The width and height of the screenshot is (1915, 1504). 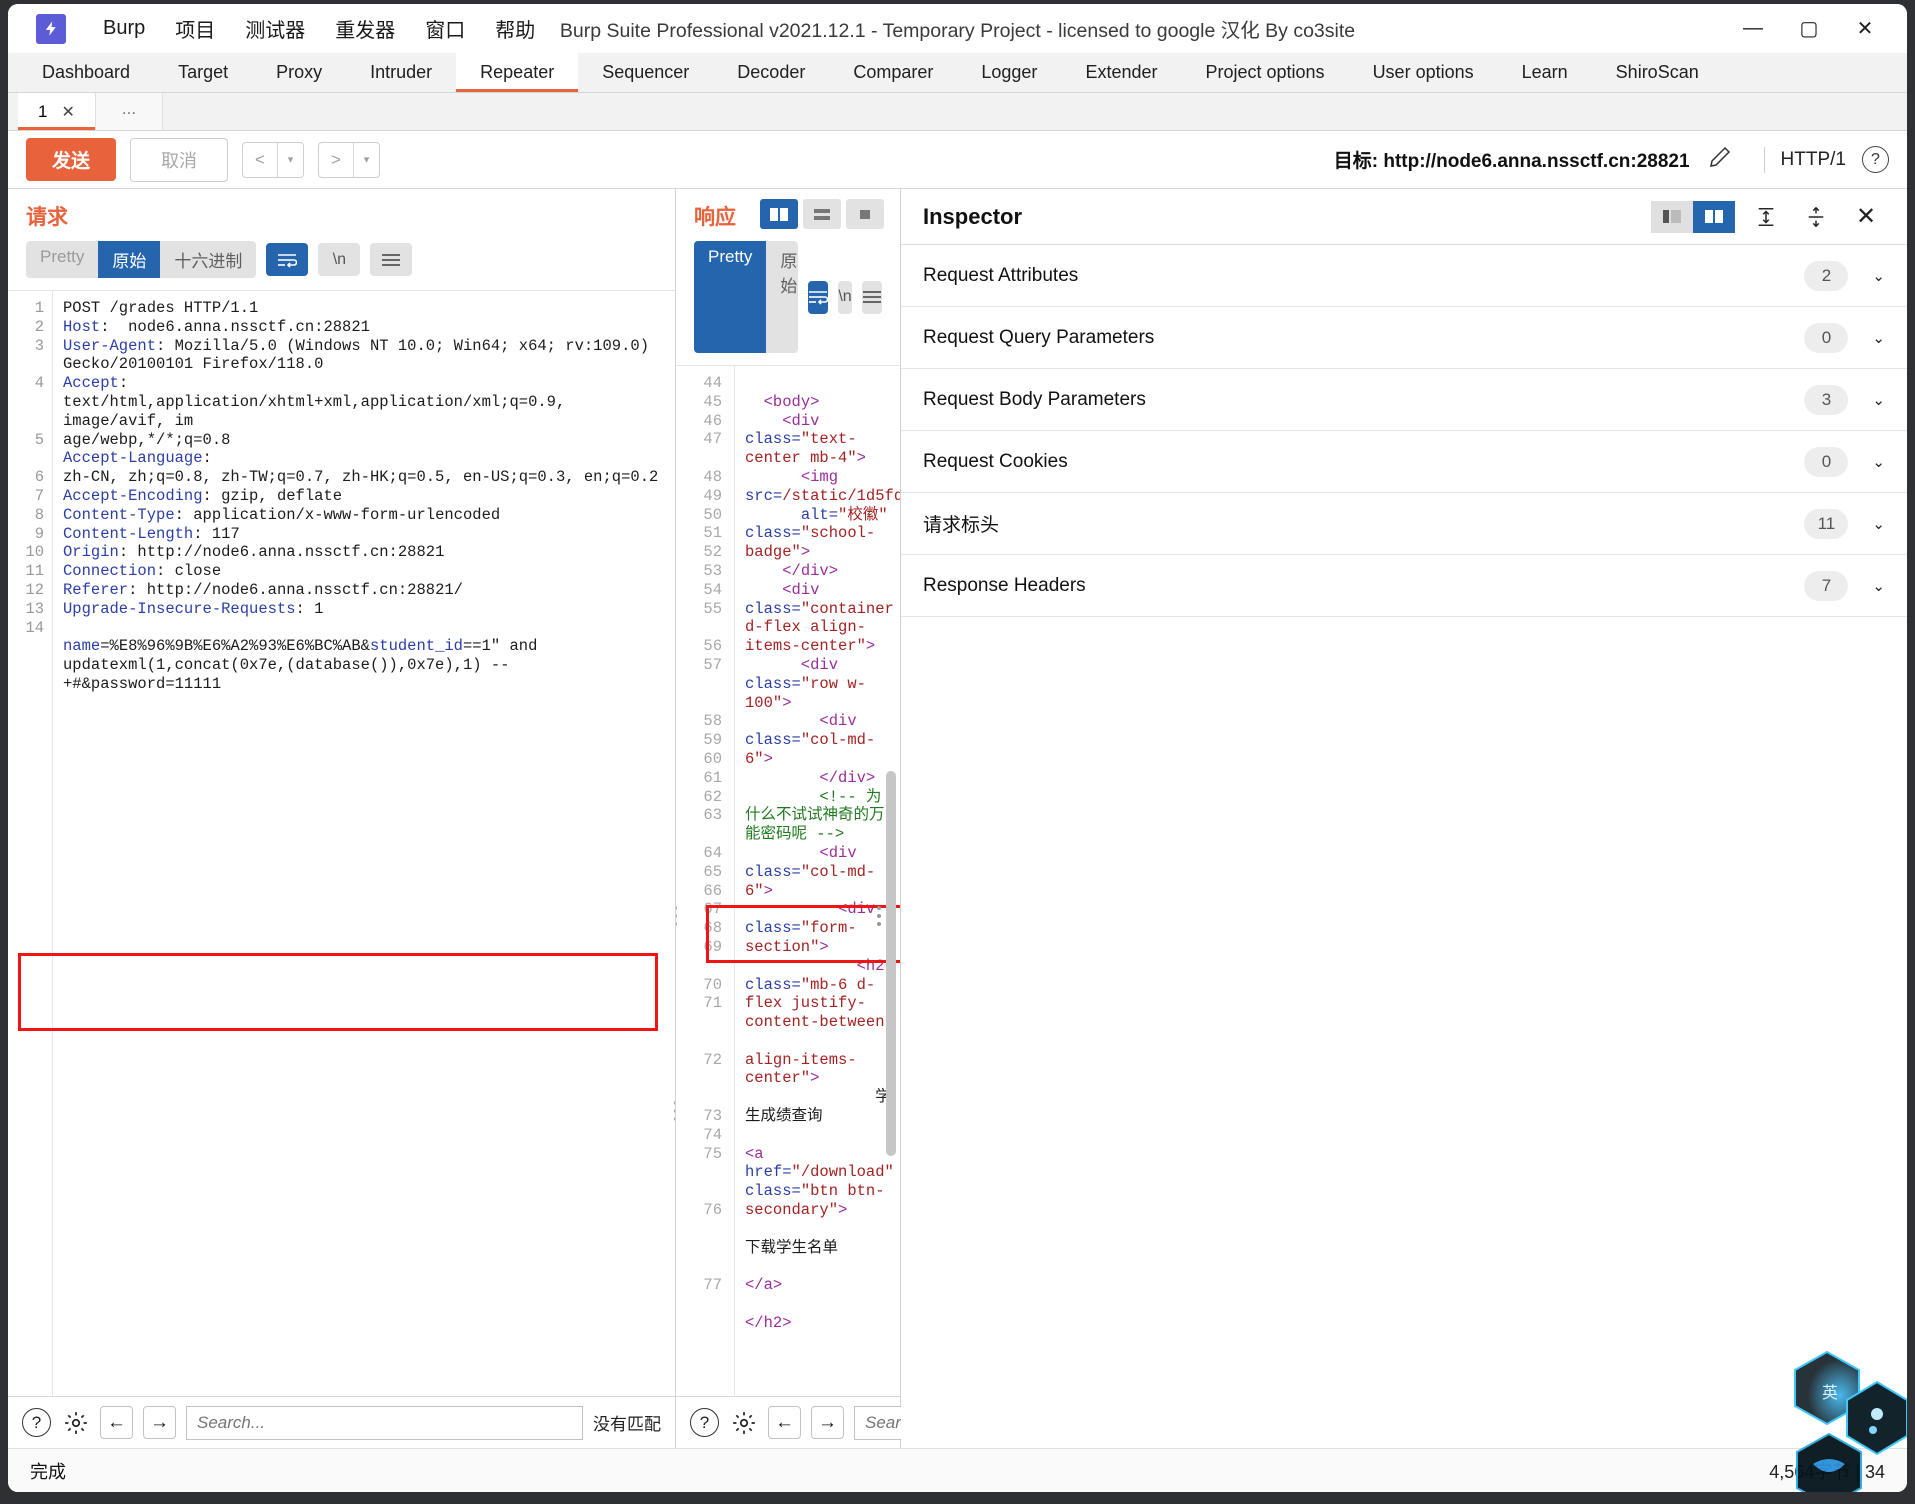 I want to click on request-pane-resize-grip, so click(x=674, y=1111).